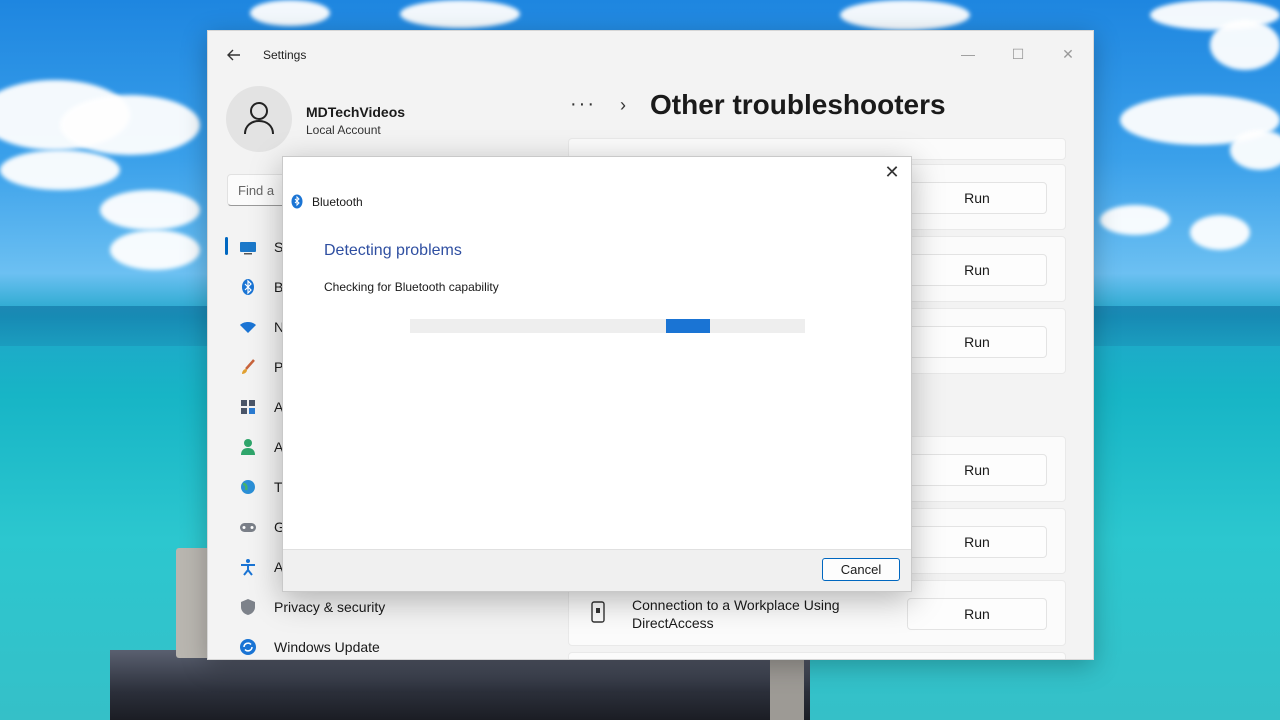  What do you see at coordinates (226, 246) in the screenshot?
I see `active-indicator` at bounding box center [226, 246].